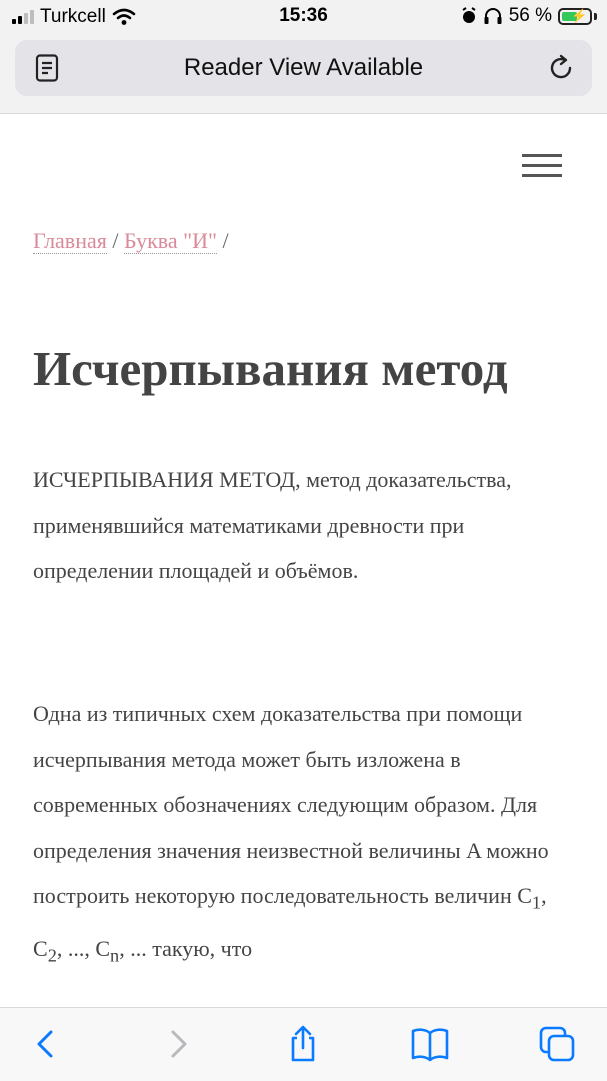 The height and width of the screenshot is (1081, 607). I want to click on paragraph-2-tail: , ... такую, что, so click(186, 948).